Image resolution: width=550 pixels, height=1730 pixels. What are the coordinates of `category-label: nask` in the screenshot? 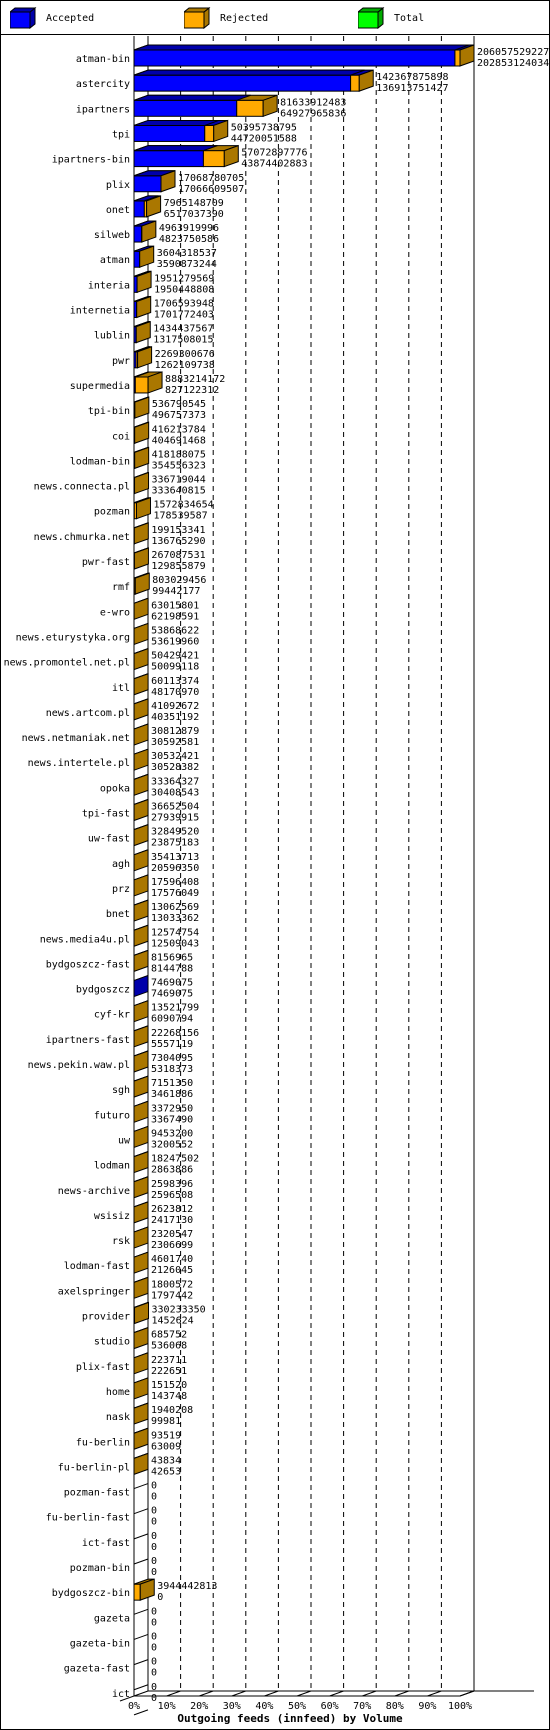 It's located at (118, 1417).